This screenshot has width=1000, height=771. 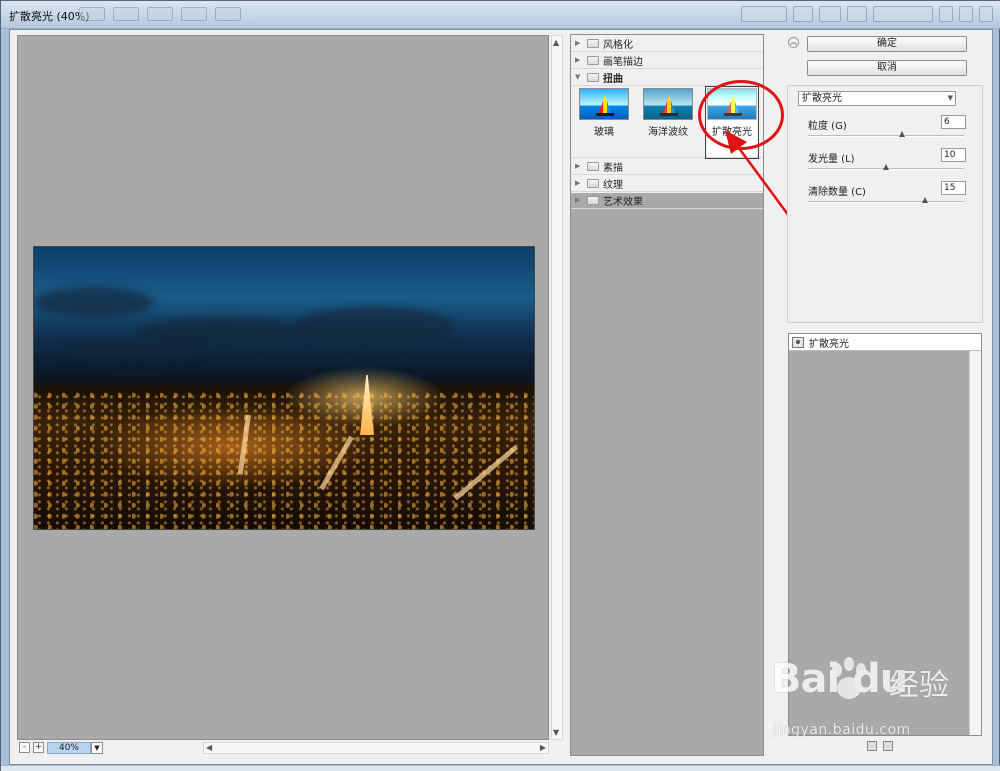 I want to click on param-label: 清除数量 (C), so click(x=837, y=192).